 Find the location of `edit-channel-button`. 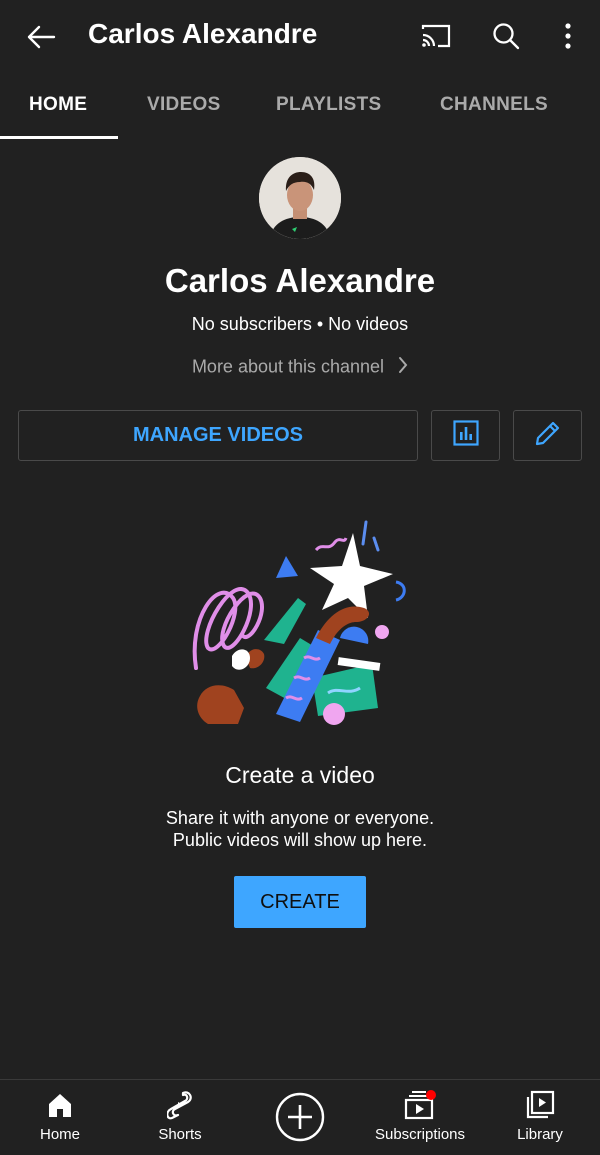

edit-channel-button is located at coordinates (547, 435).